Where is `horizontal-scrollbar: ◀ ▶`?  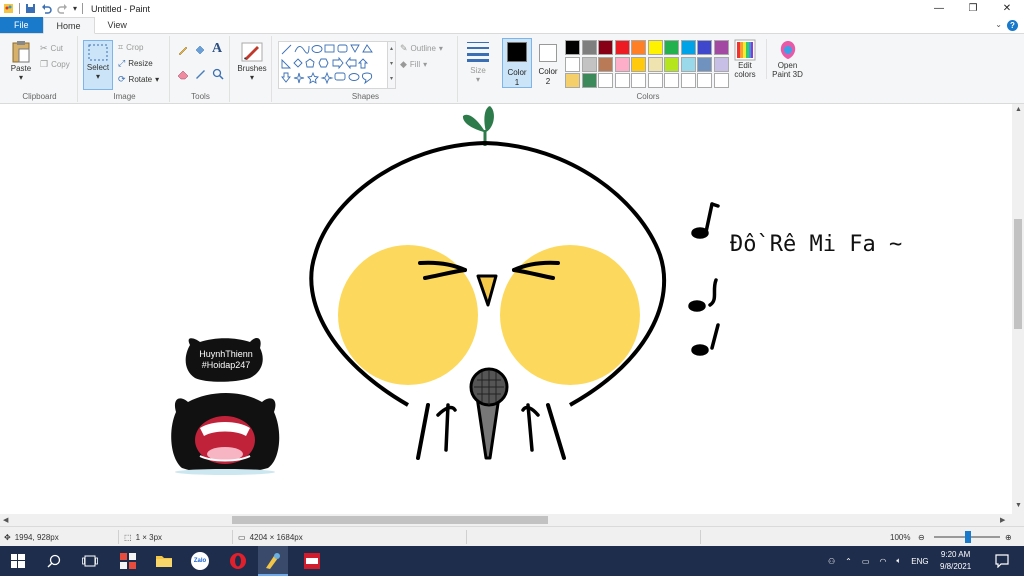 horizontal-scrollbar: ◀ ▶ is located at coordinates (506, 520).